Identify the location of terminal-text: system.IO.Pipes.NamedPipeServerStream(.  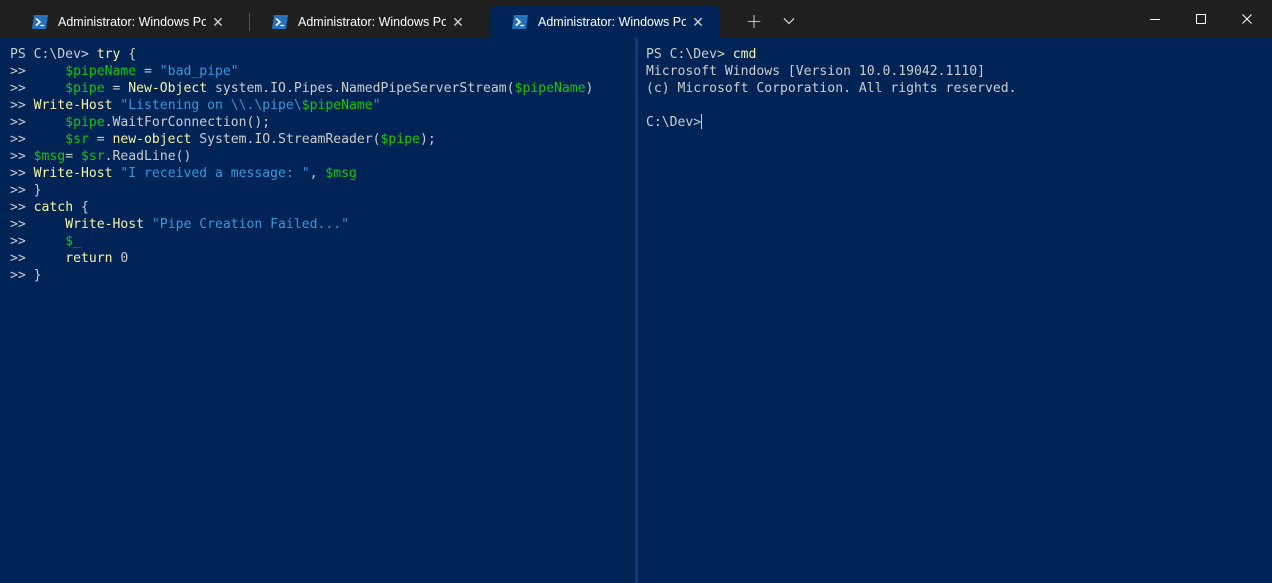
(361, 88).